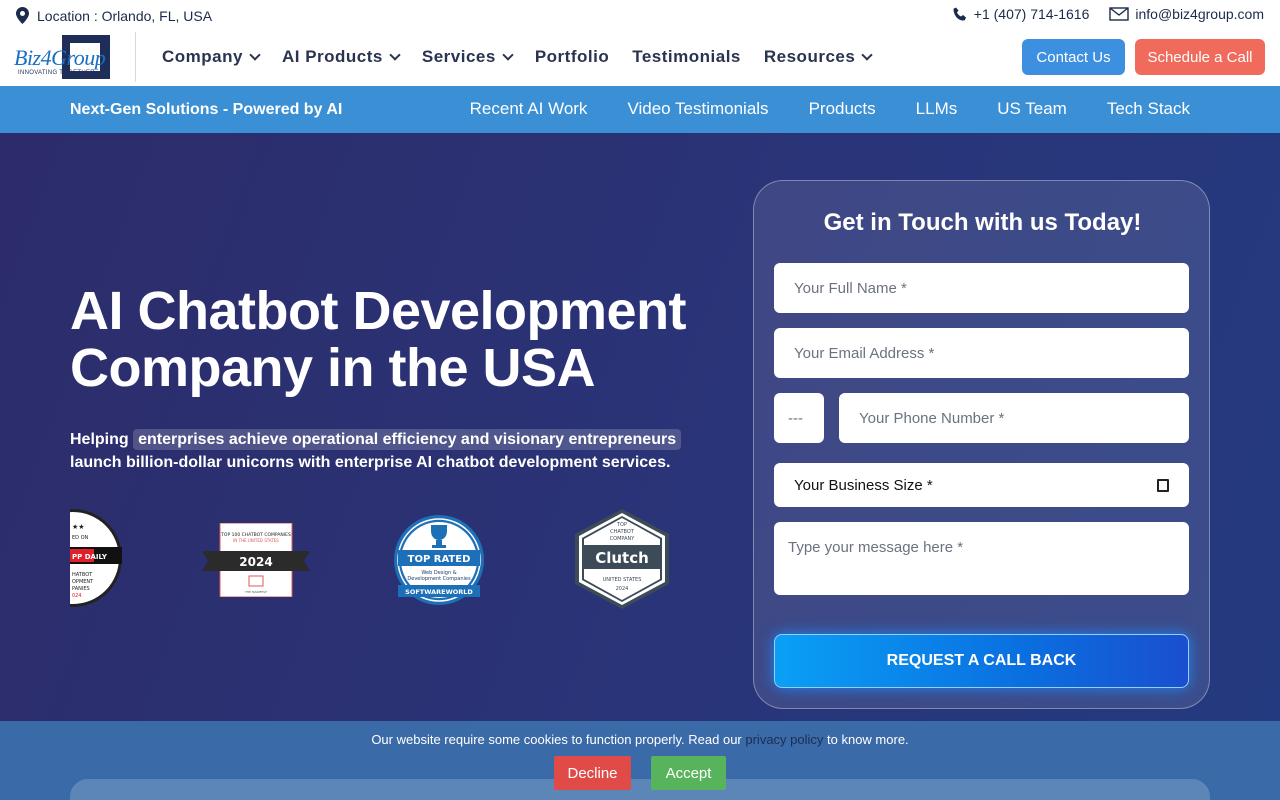 This screenshot has height=800, width=1280. I want to click on appdaily-brand-text: PP DAILY, so click(90, 557).